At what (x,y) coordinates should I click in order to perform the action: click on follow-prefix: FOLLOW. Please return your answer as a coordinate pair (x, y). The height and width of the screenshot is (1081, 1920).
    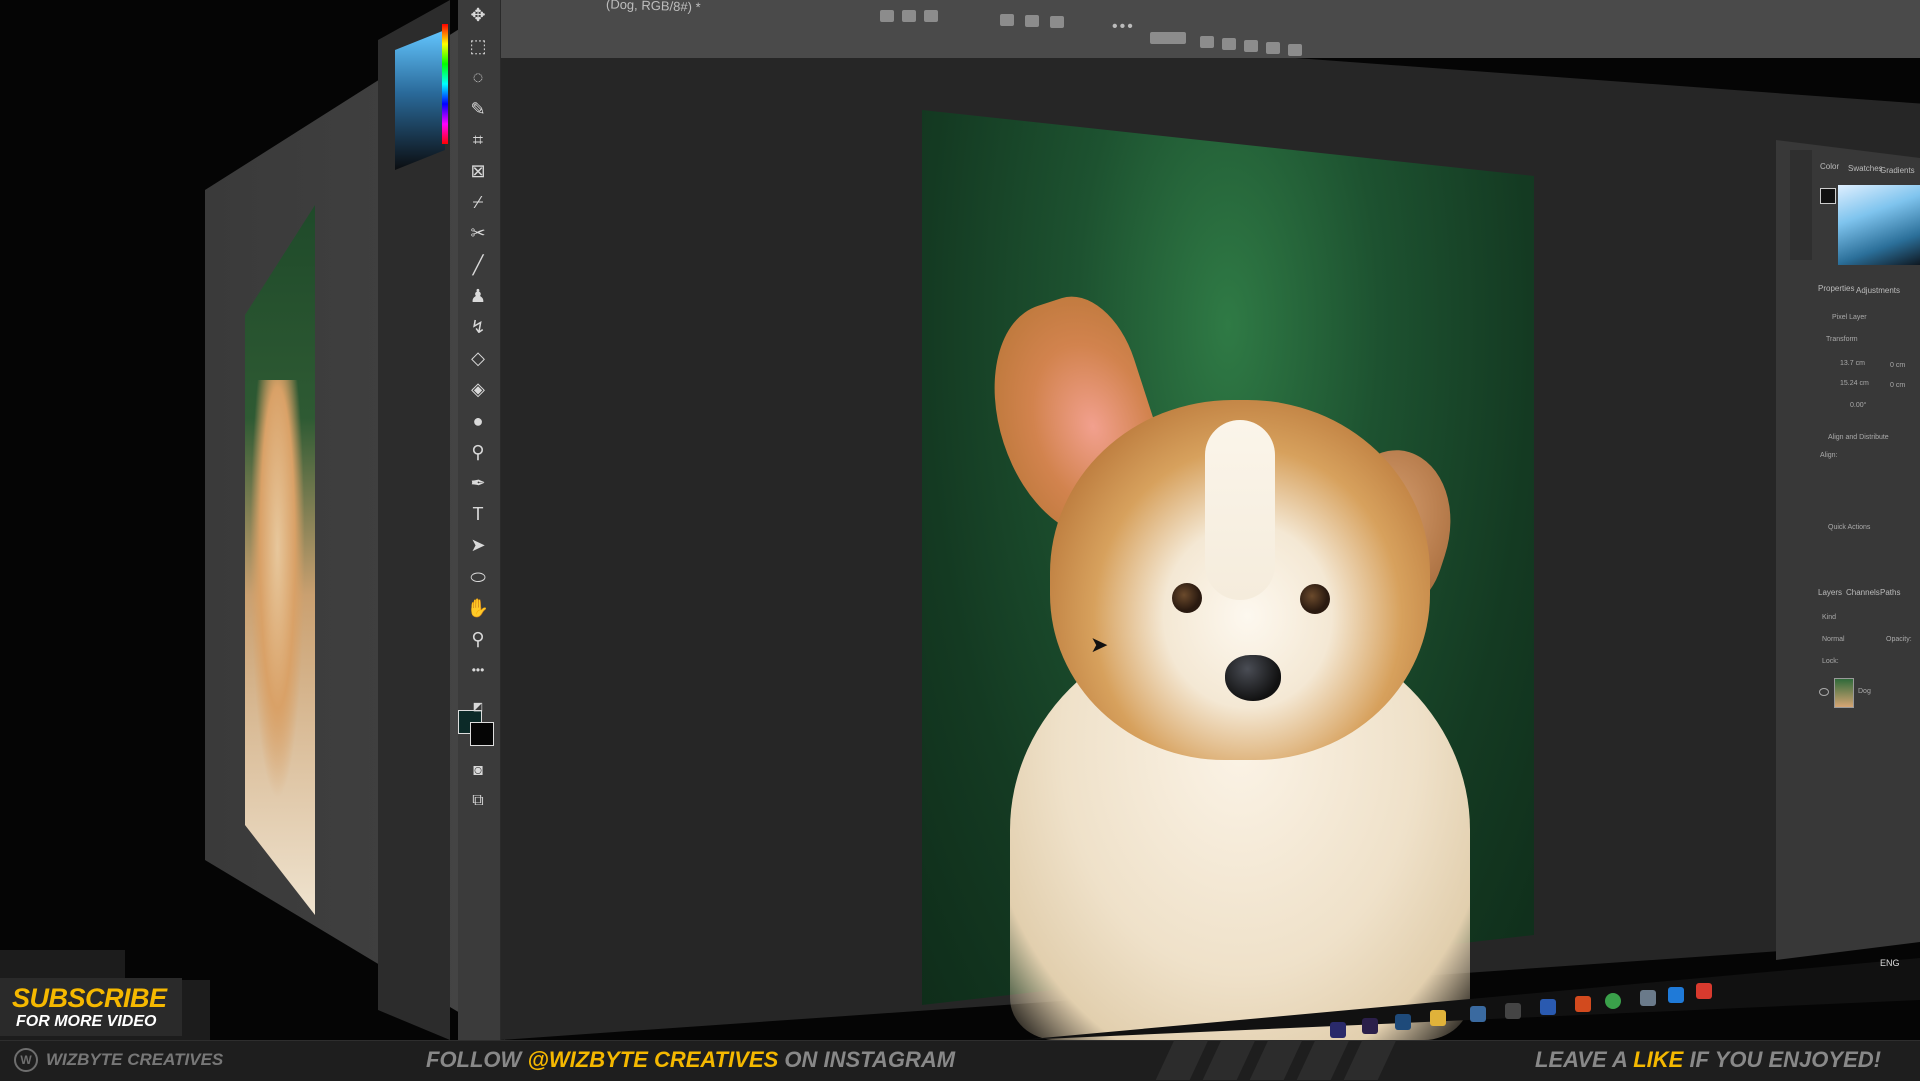
    Looking at the image, I should click on (477, 1059).